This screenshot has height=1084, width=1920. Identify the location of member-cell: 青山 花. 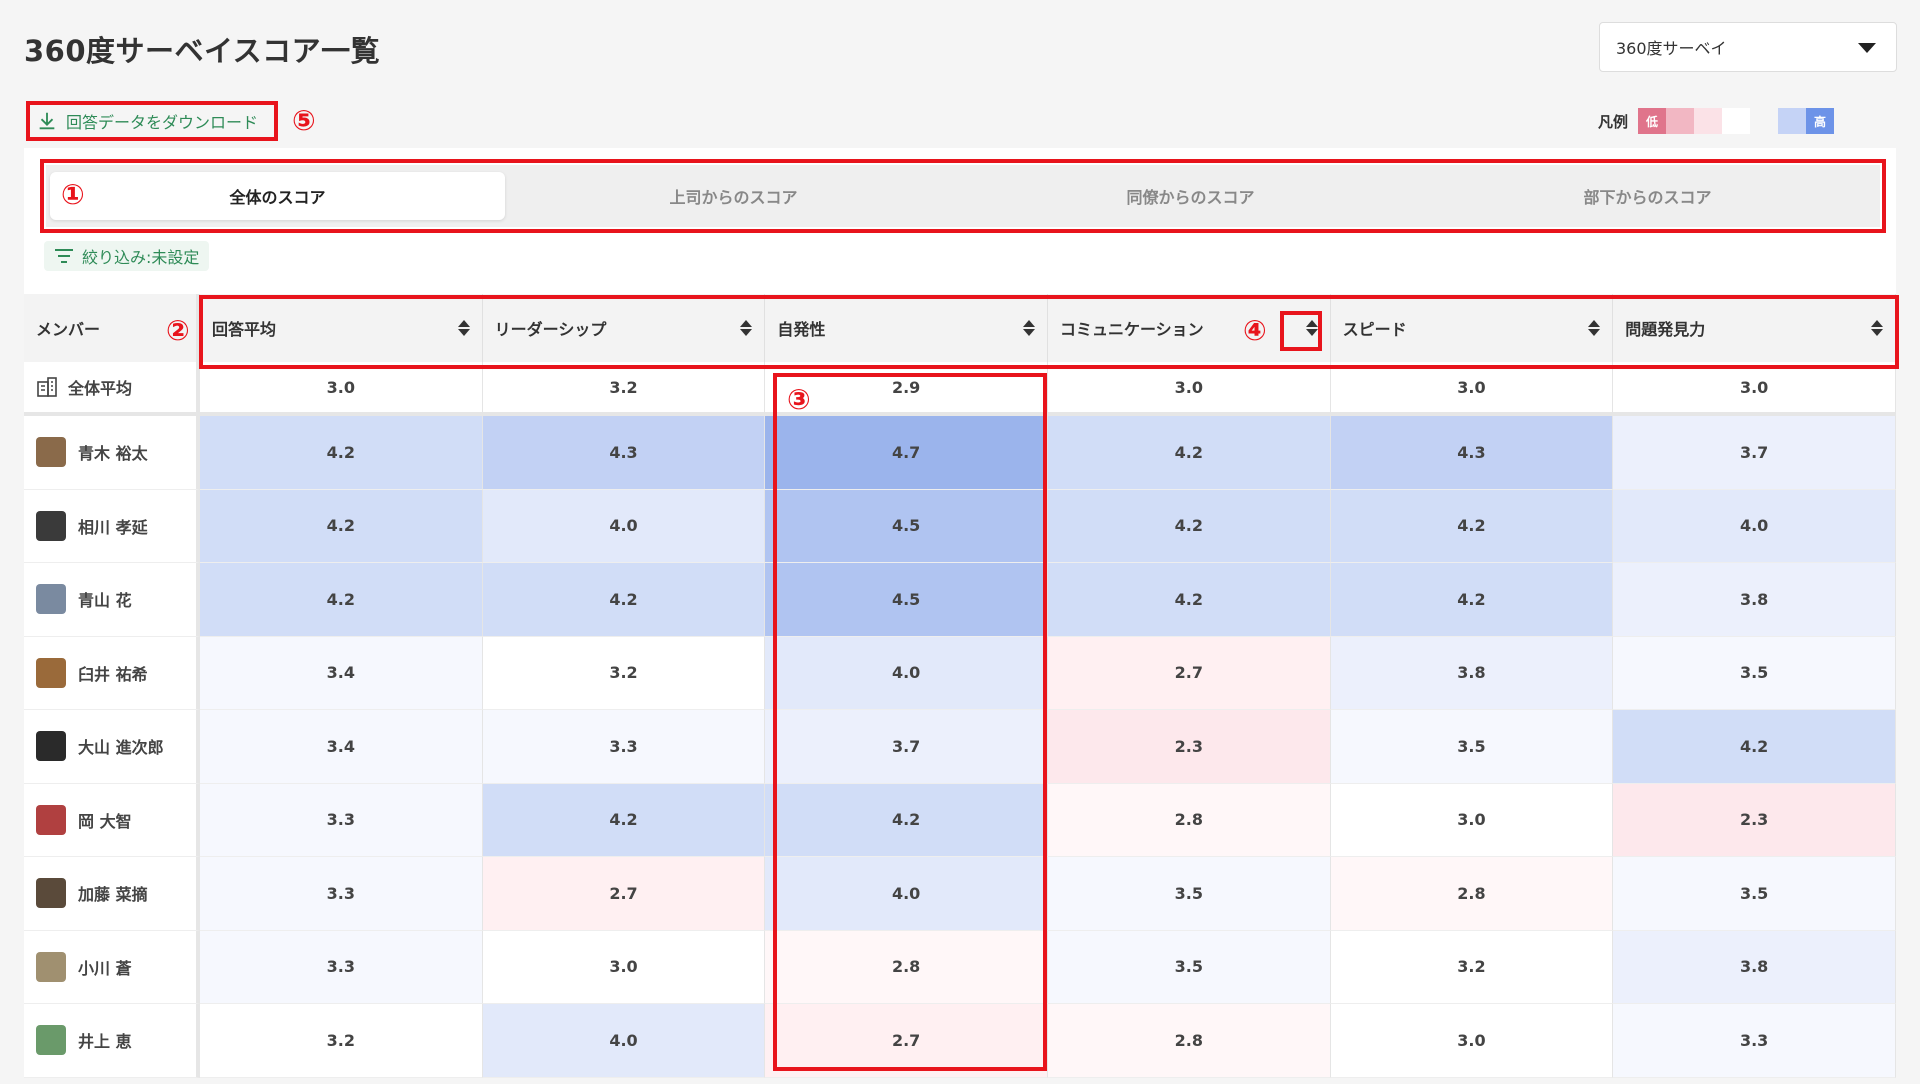
(112, 600).